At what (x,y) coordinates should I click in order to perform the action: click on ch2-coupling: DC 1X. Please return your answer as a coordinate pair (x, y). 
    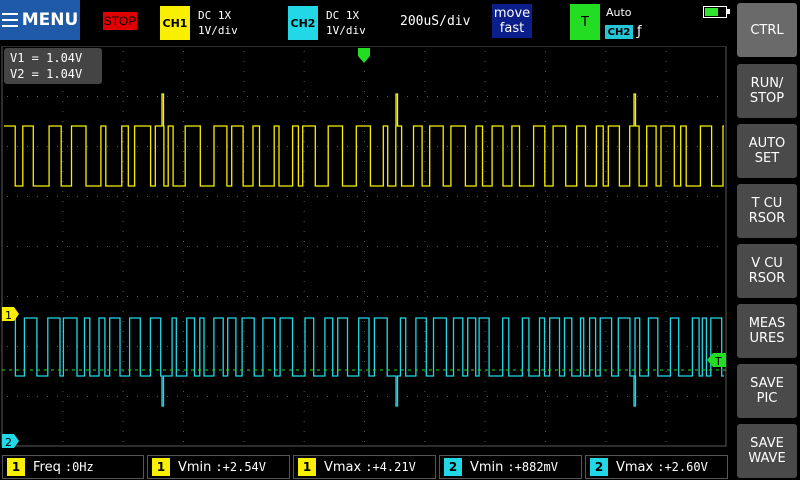
    Looking at the image, I should click on (343, 15).